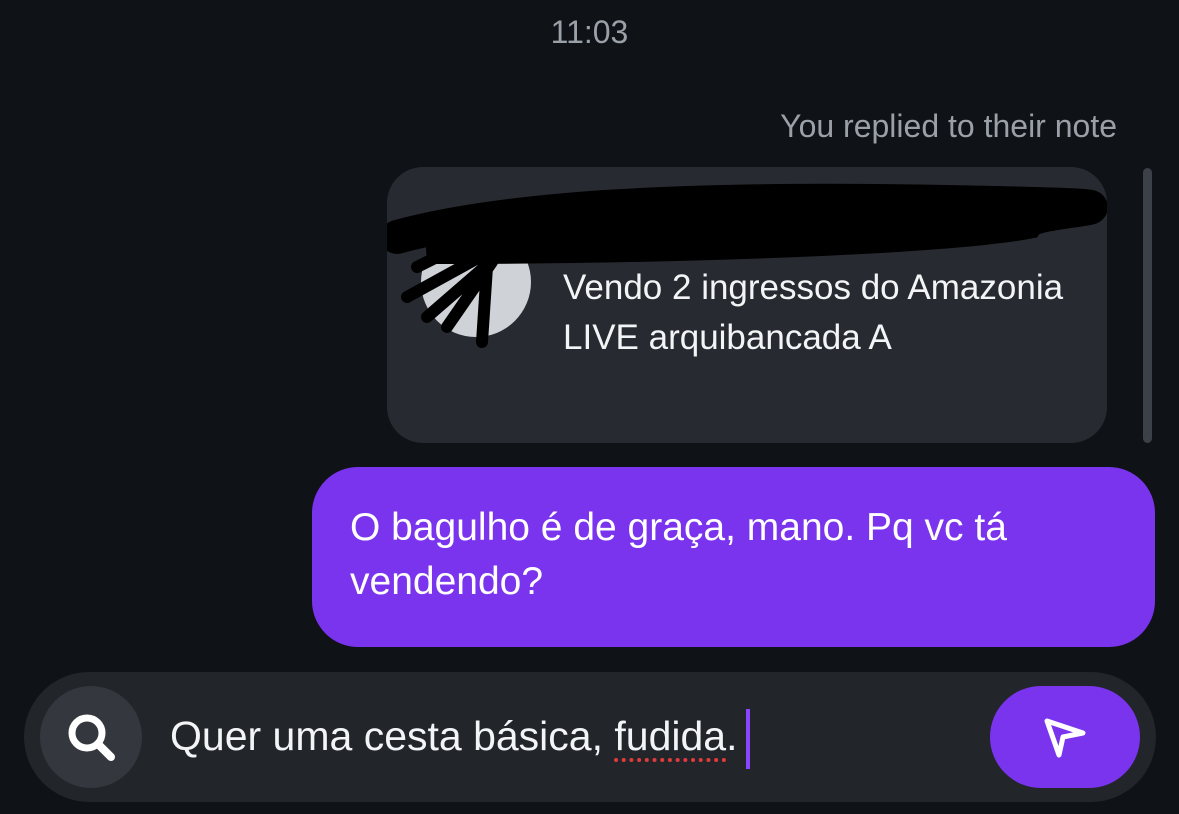  I want to click on misspelled-word: fudida, so click(670, 736).